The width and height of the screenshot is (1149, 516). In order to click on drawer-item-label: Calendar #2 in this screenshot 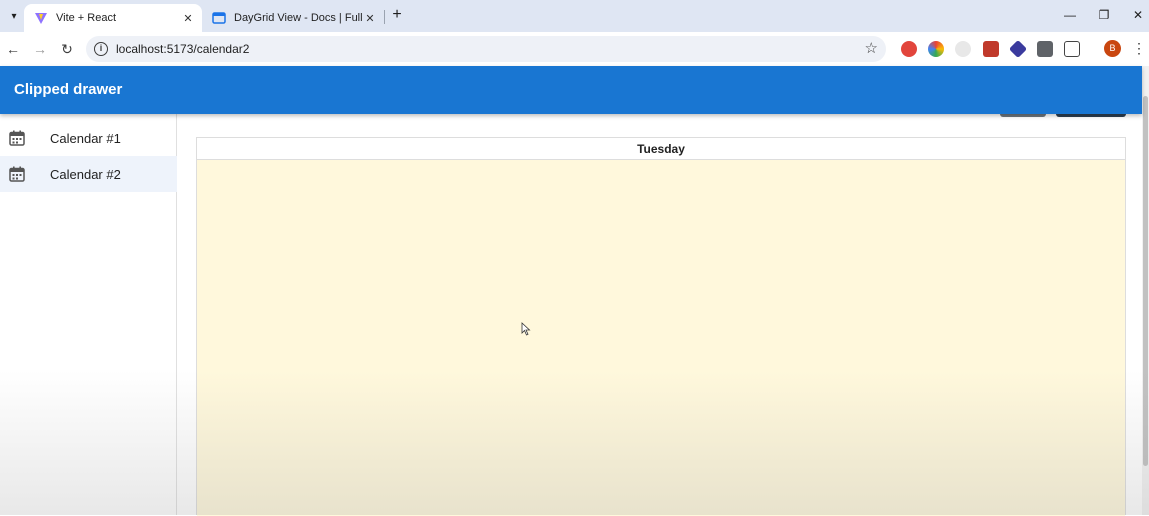, I will do `click(85, 174)`.